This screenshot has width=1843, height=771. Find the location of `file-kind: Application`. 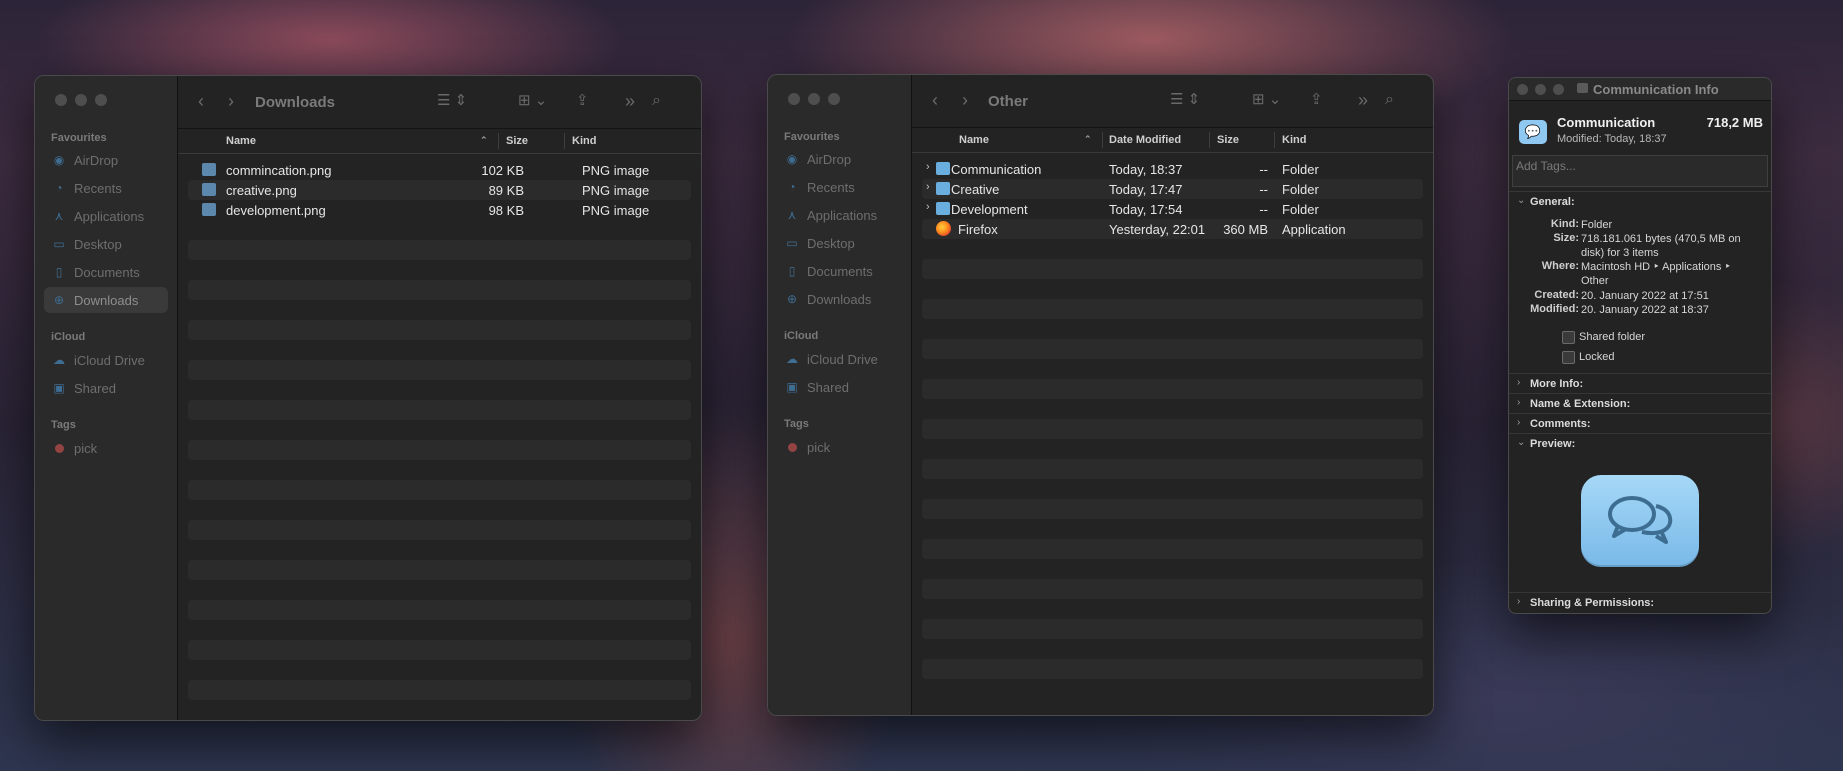

file-kind: Application is located at coordinates (1314, 229).